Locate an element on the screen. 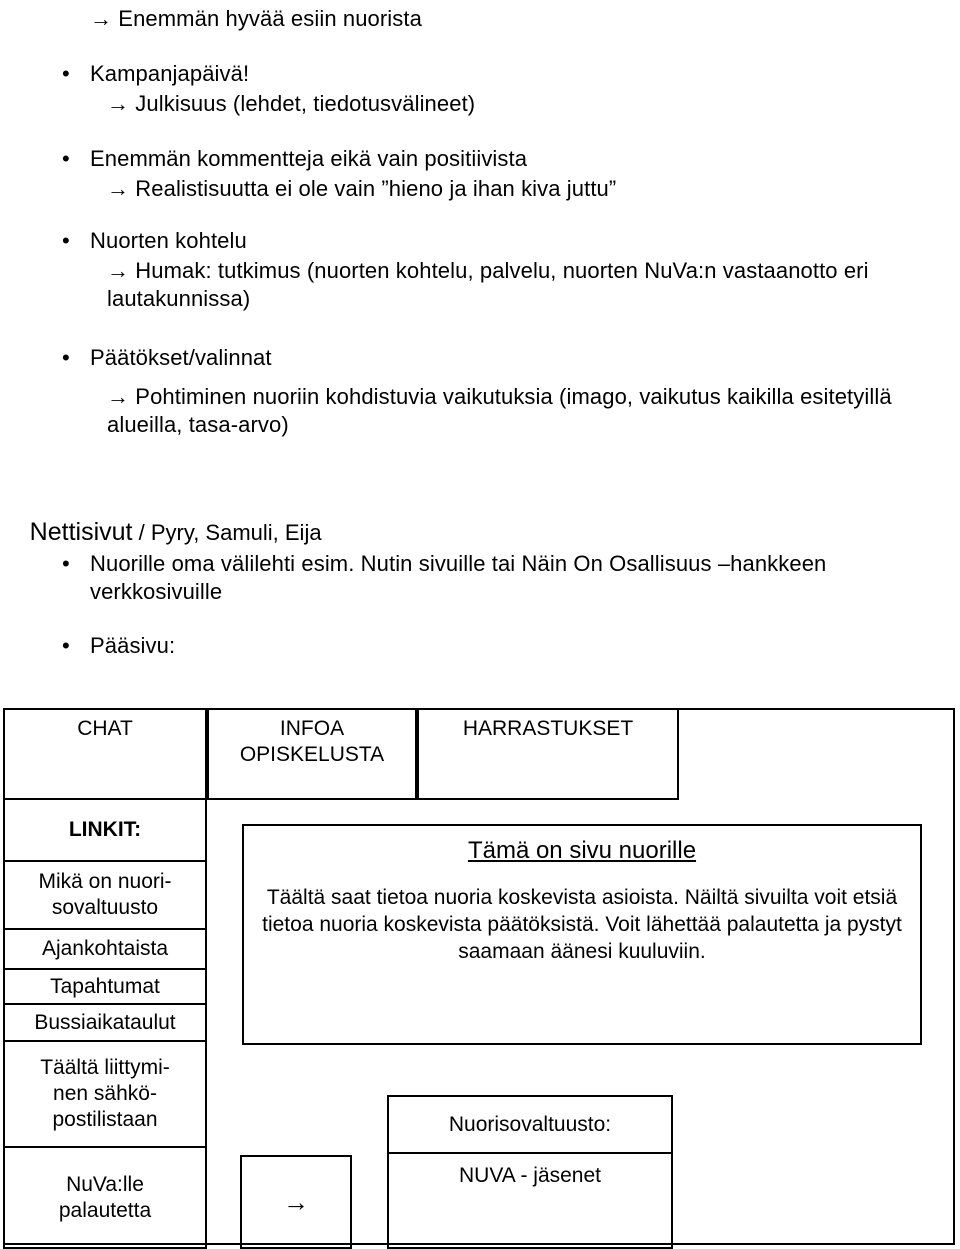  links-header: LINKIT: is located at coordinates (105, 830).